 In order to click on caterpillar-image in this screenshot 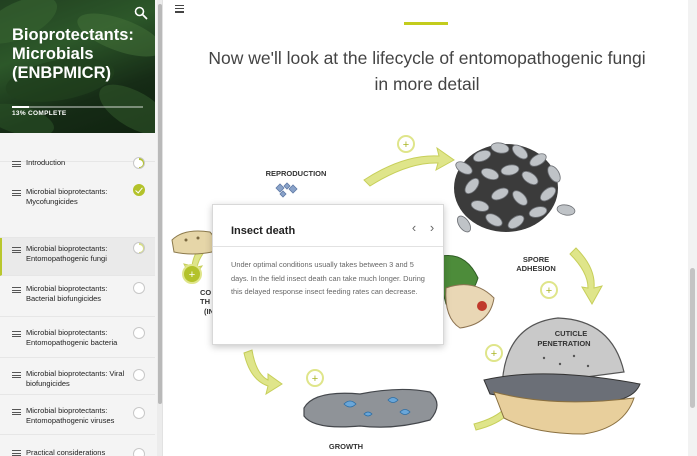, I will do `click(193, 242)`.